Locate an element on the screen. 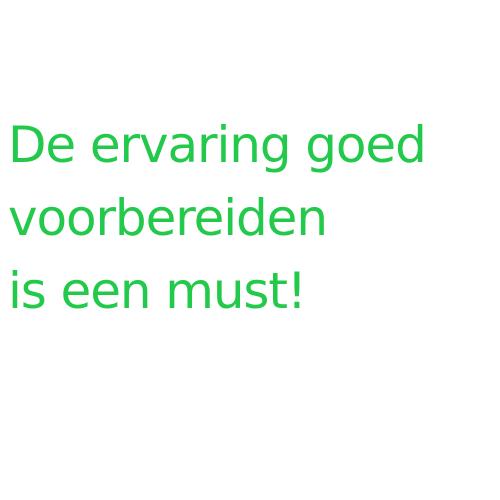 This screenshot has width=500, height=500. headline-line-1: De ervaring goed is located at coordinates (217, 145).